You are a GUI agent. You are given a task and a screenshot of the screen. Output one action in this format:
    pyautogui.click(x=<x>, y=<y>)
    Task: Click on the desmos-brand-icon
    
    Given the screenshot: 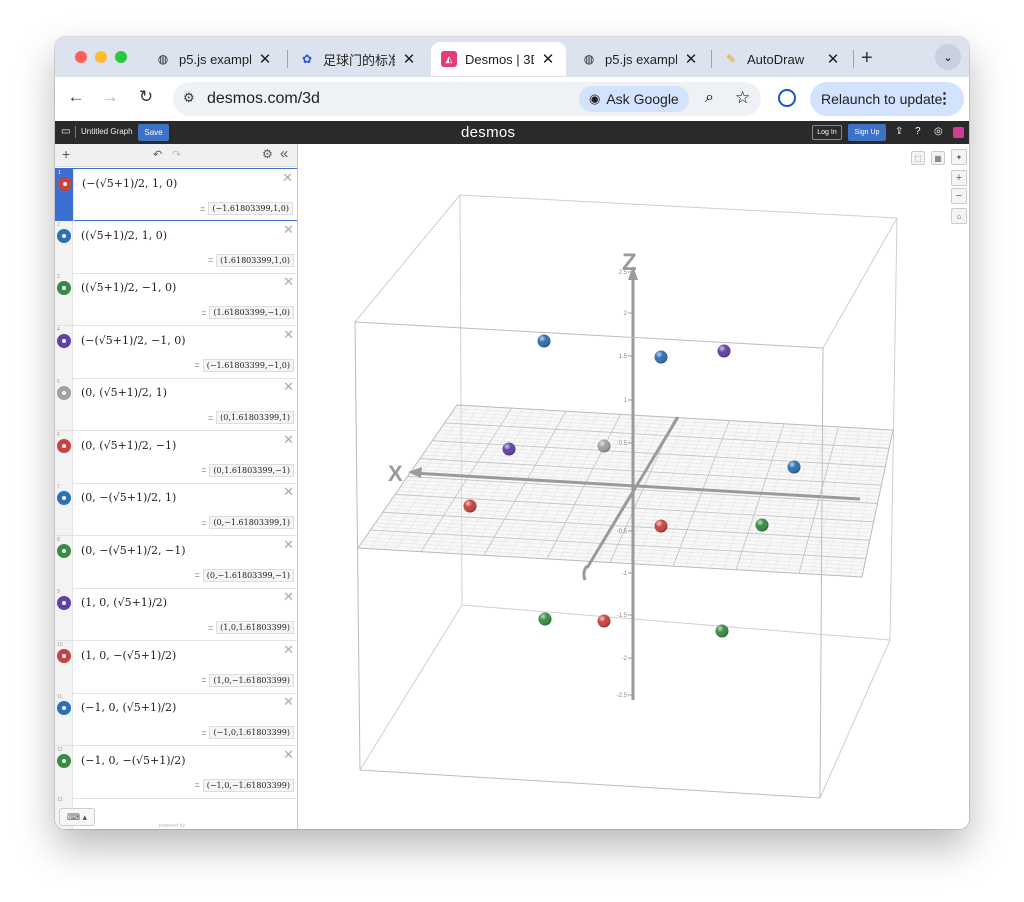 What is the action you would take?
    pyautogui.click(x=958, y=132)
    